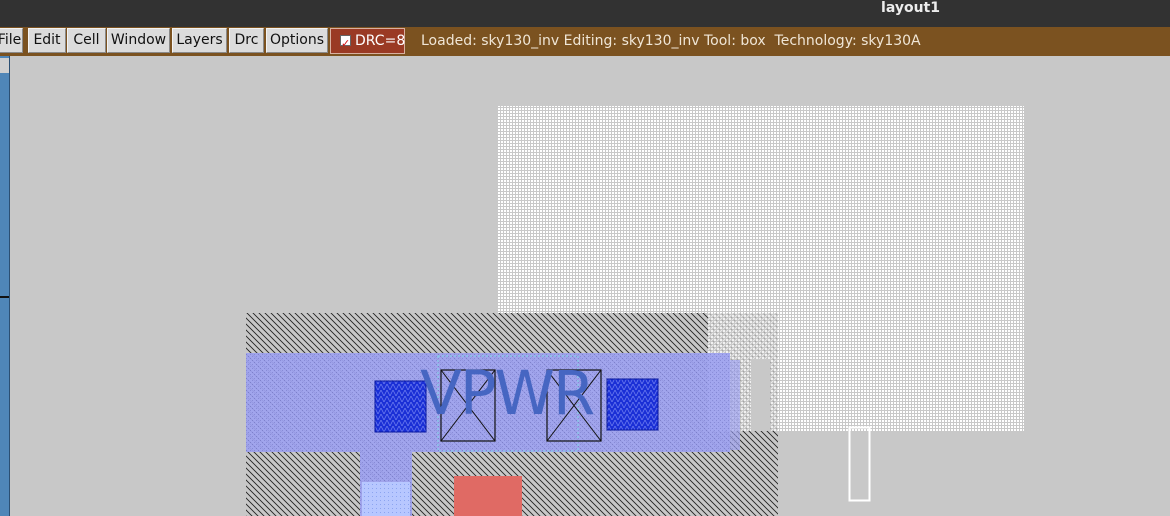 Image resolution: width=1170 pixels, height=516 pixels. What do you see at coordinates (760, 395) in the screenshot?
I see `gap-region` at bounding box center [760, 395].